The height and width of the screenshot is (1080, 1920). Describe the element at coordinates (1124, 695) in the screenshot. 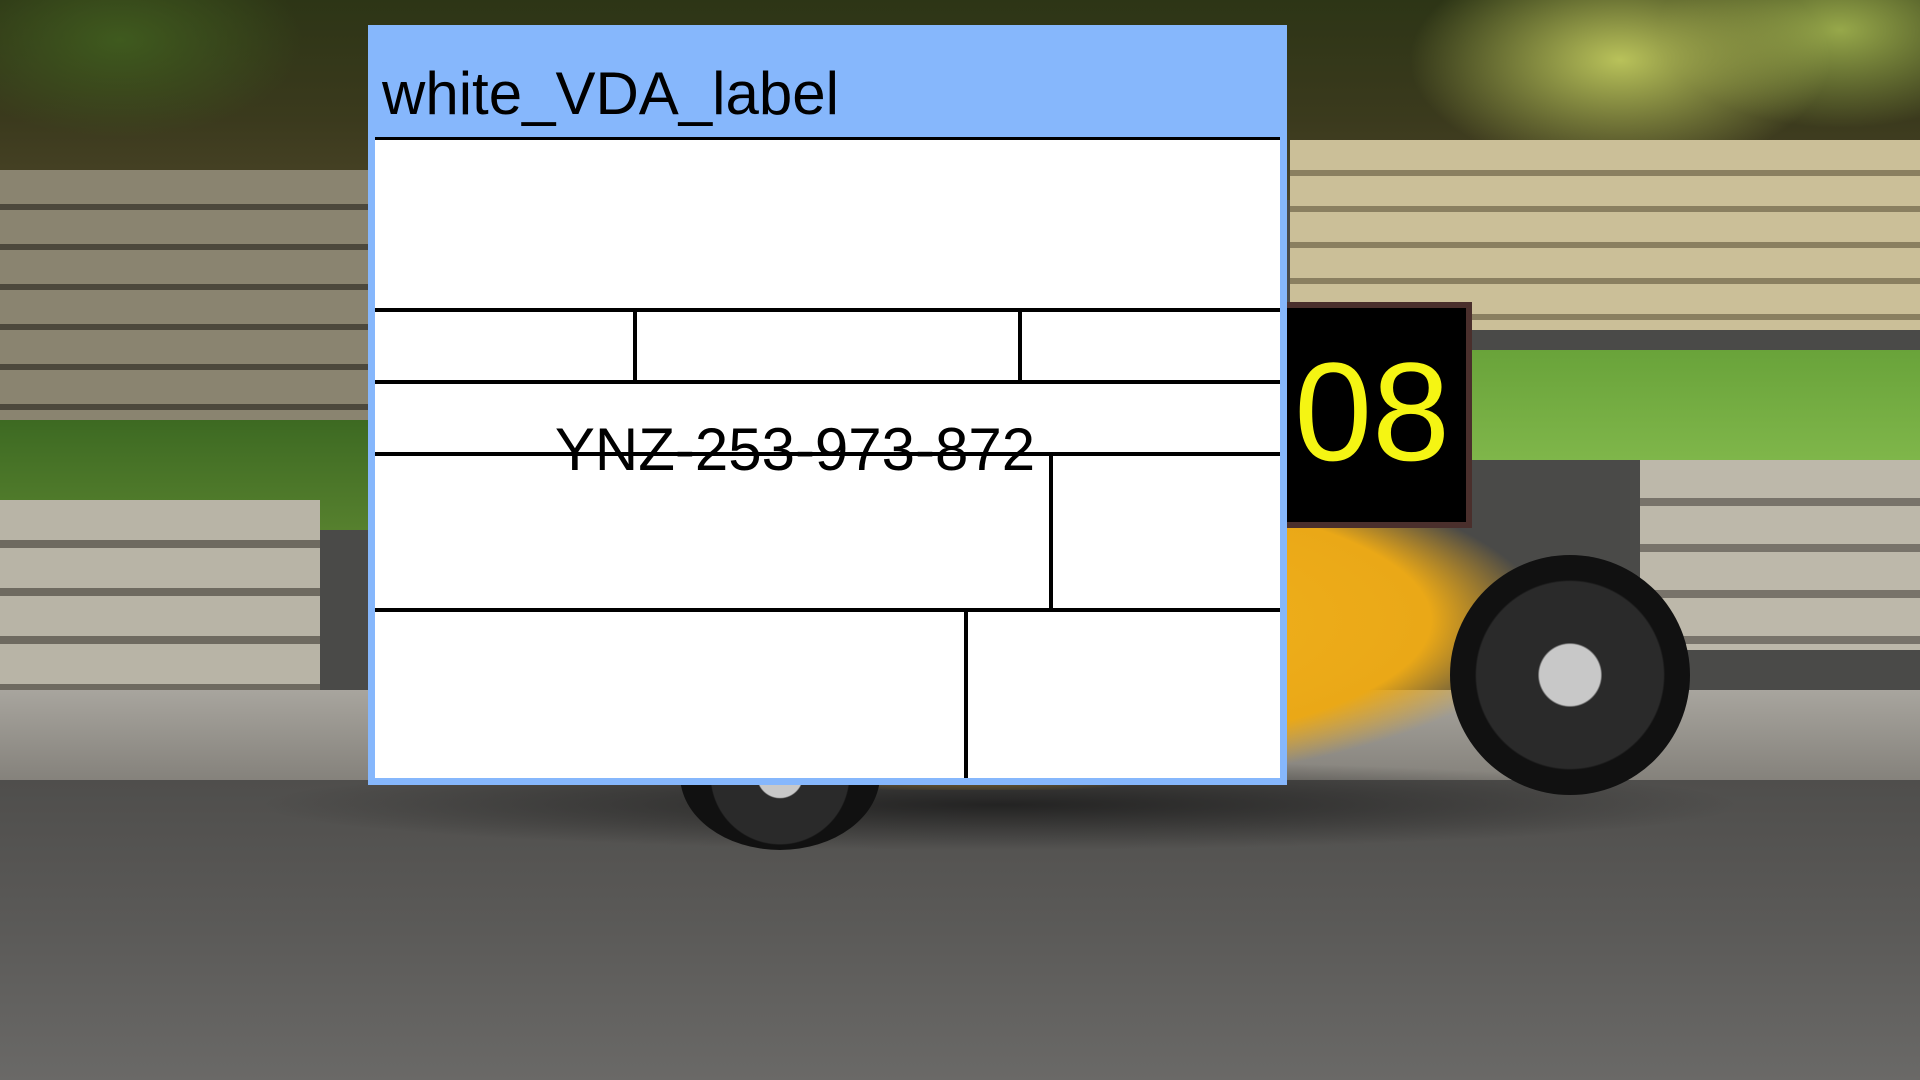

I see `label-cell-r5c2` at that location.